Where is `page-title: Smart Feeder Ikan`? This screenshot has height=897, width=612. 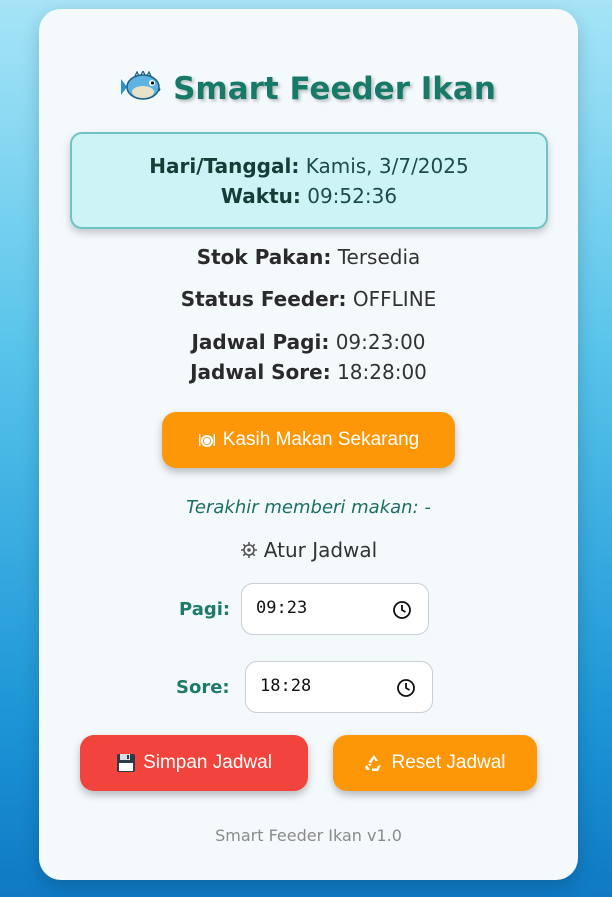
page-title: Smart Feeder Ikan is located at coordinates (308, 89).